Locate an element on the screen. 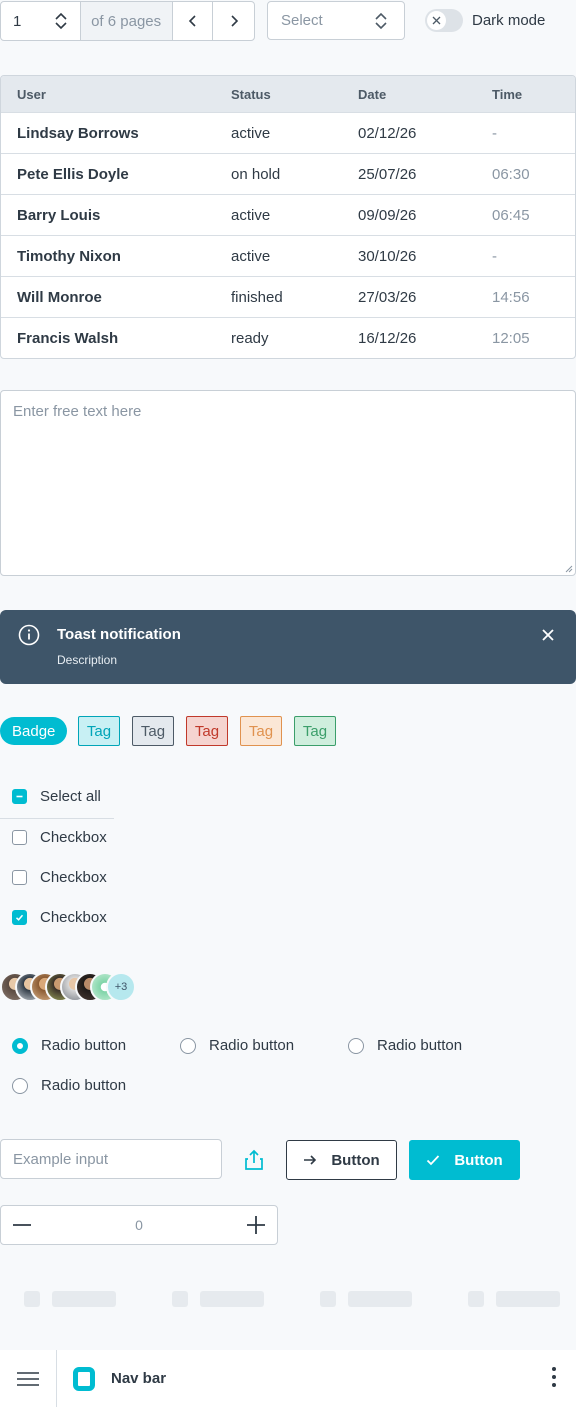 The height and width of the screenshot is (1407, 576). plus-icon is located at coordinates (255, 1225).